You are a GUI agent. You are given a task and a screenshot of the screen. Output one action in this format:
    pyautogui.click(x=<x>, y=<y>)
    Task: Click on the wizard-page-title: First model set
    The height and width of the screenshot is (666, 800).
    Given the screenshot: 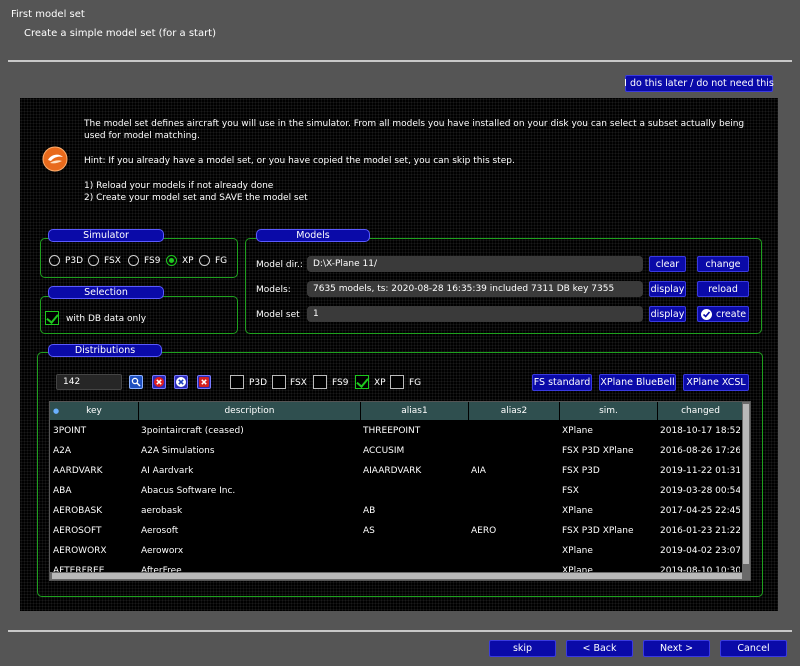 What is the action you would take?
    pyautogui.click(x=48, y=14)
    